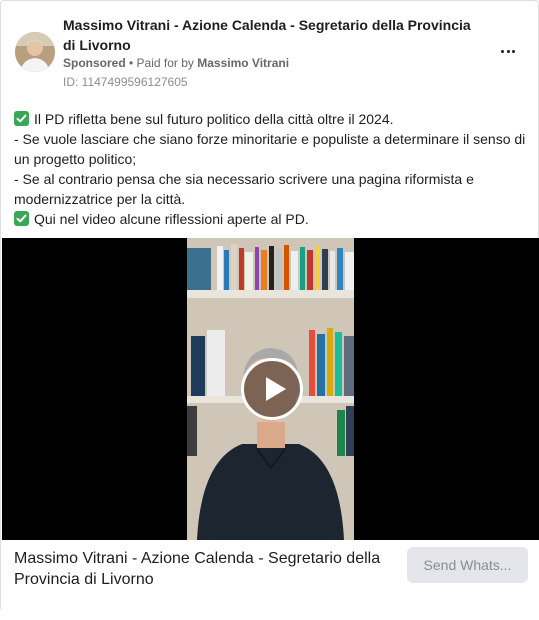 This screenshot has height=620, width=539. I want to click on paid-for-prefix: • Paid for by, so click(161, 63).